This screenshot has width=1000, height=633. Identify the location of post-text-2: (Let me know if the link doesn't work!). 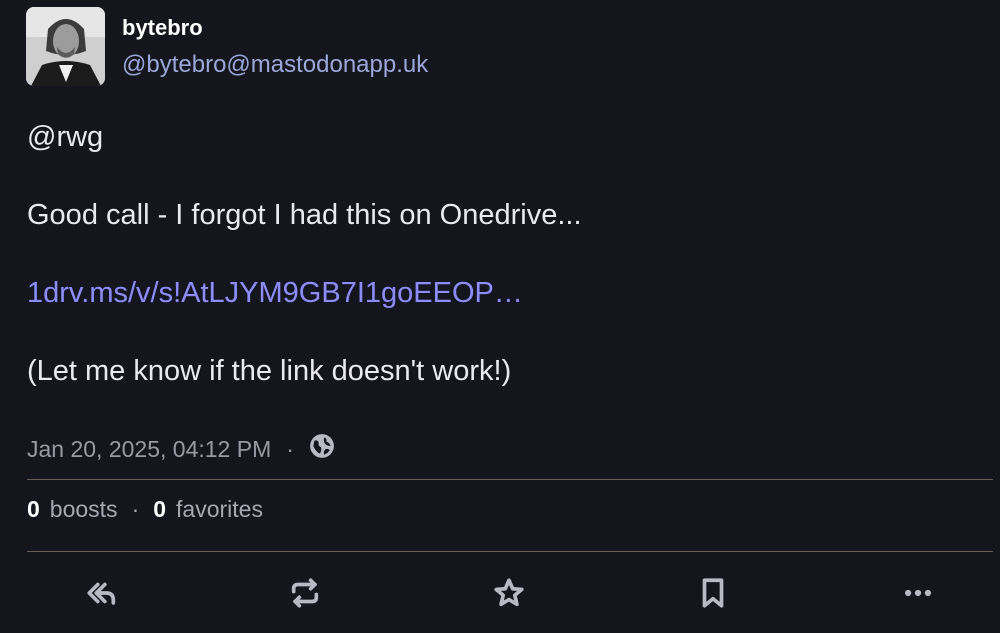
(269, 371).